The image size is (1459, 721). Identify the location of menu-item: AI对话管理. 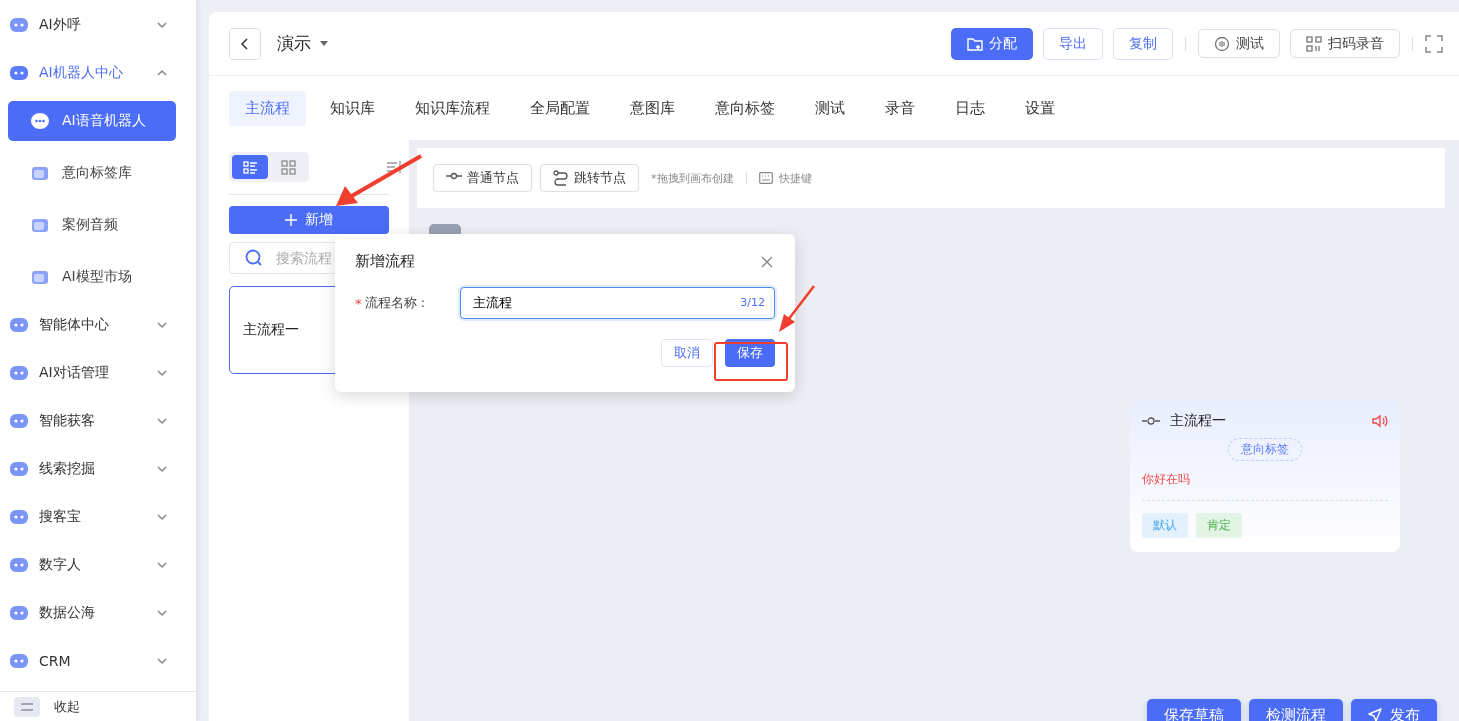
(98, 373).